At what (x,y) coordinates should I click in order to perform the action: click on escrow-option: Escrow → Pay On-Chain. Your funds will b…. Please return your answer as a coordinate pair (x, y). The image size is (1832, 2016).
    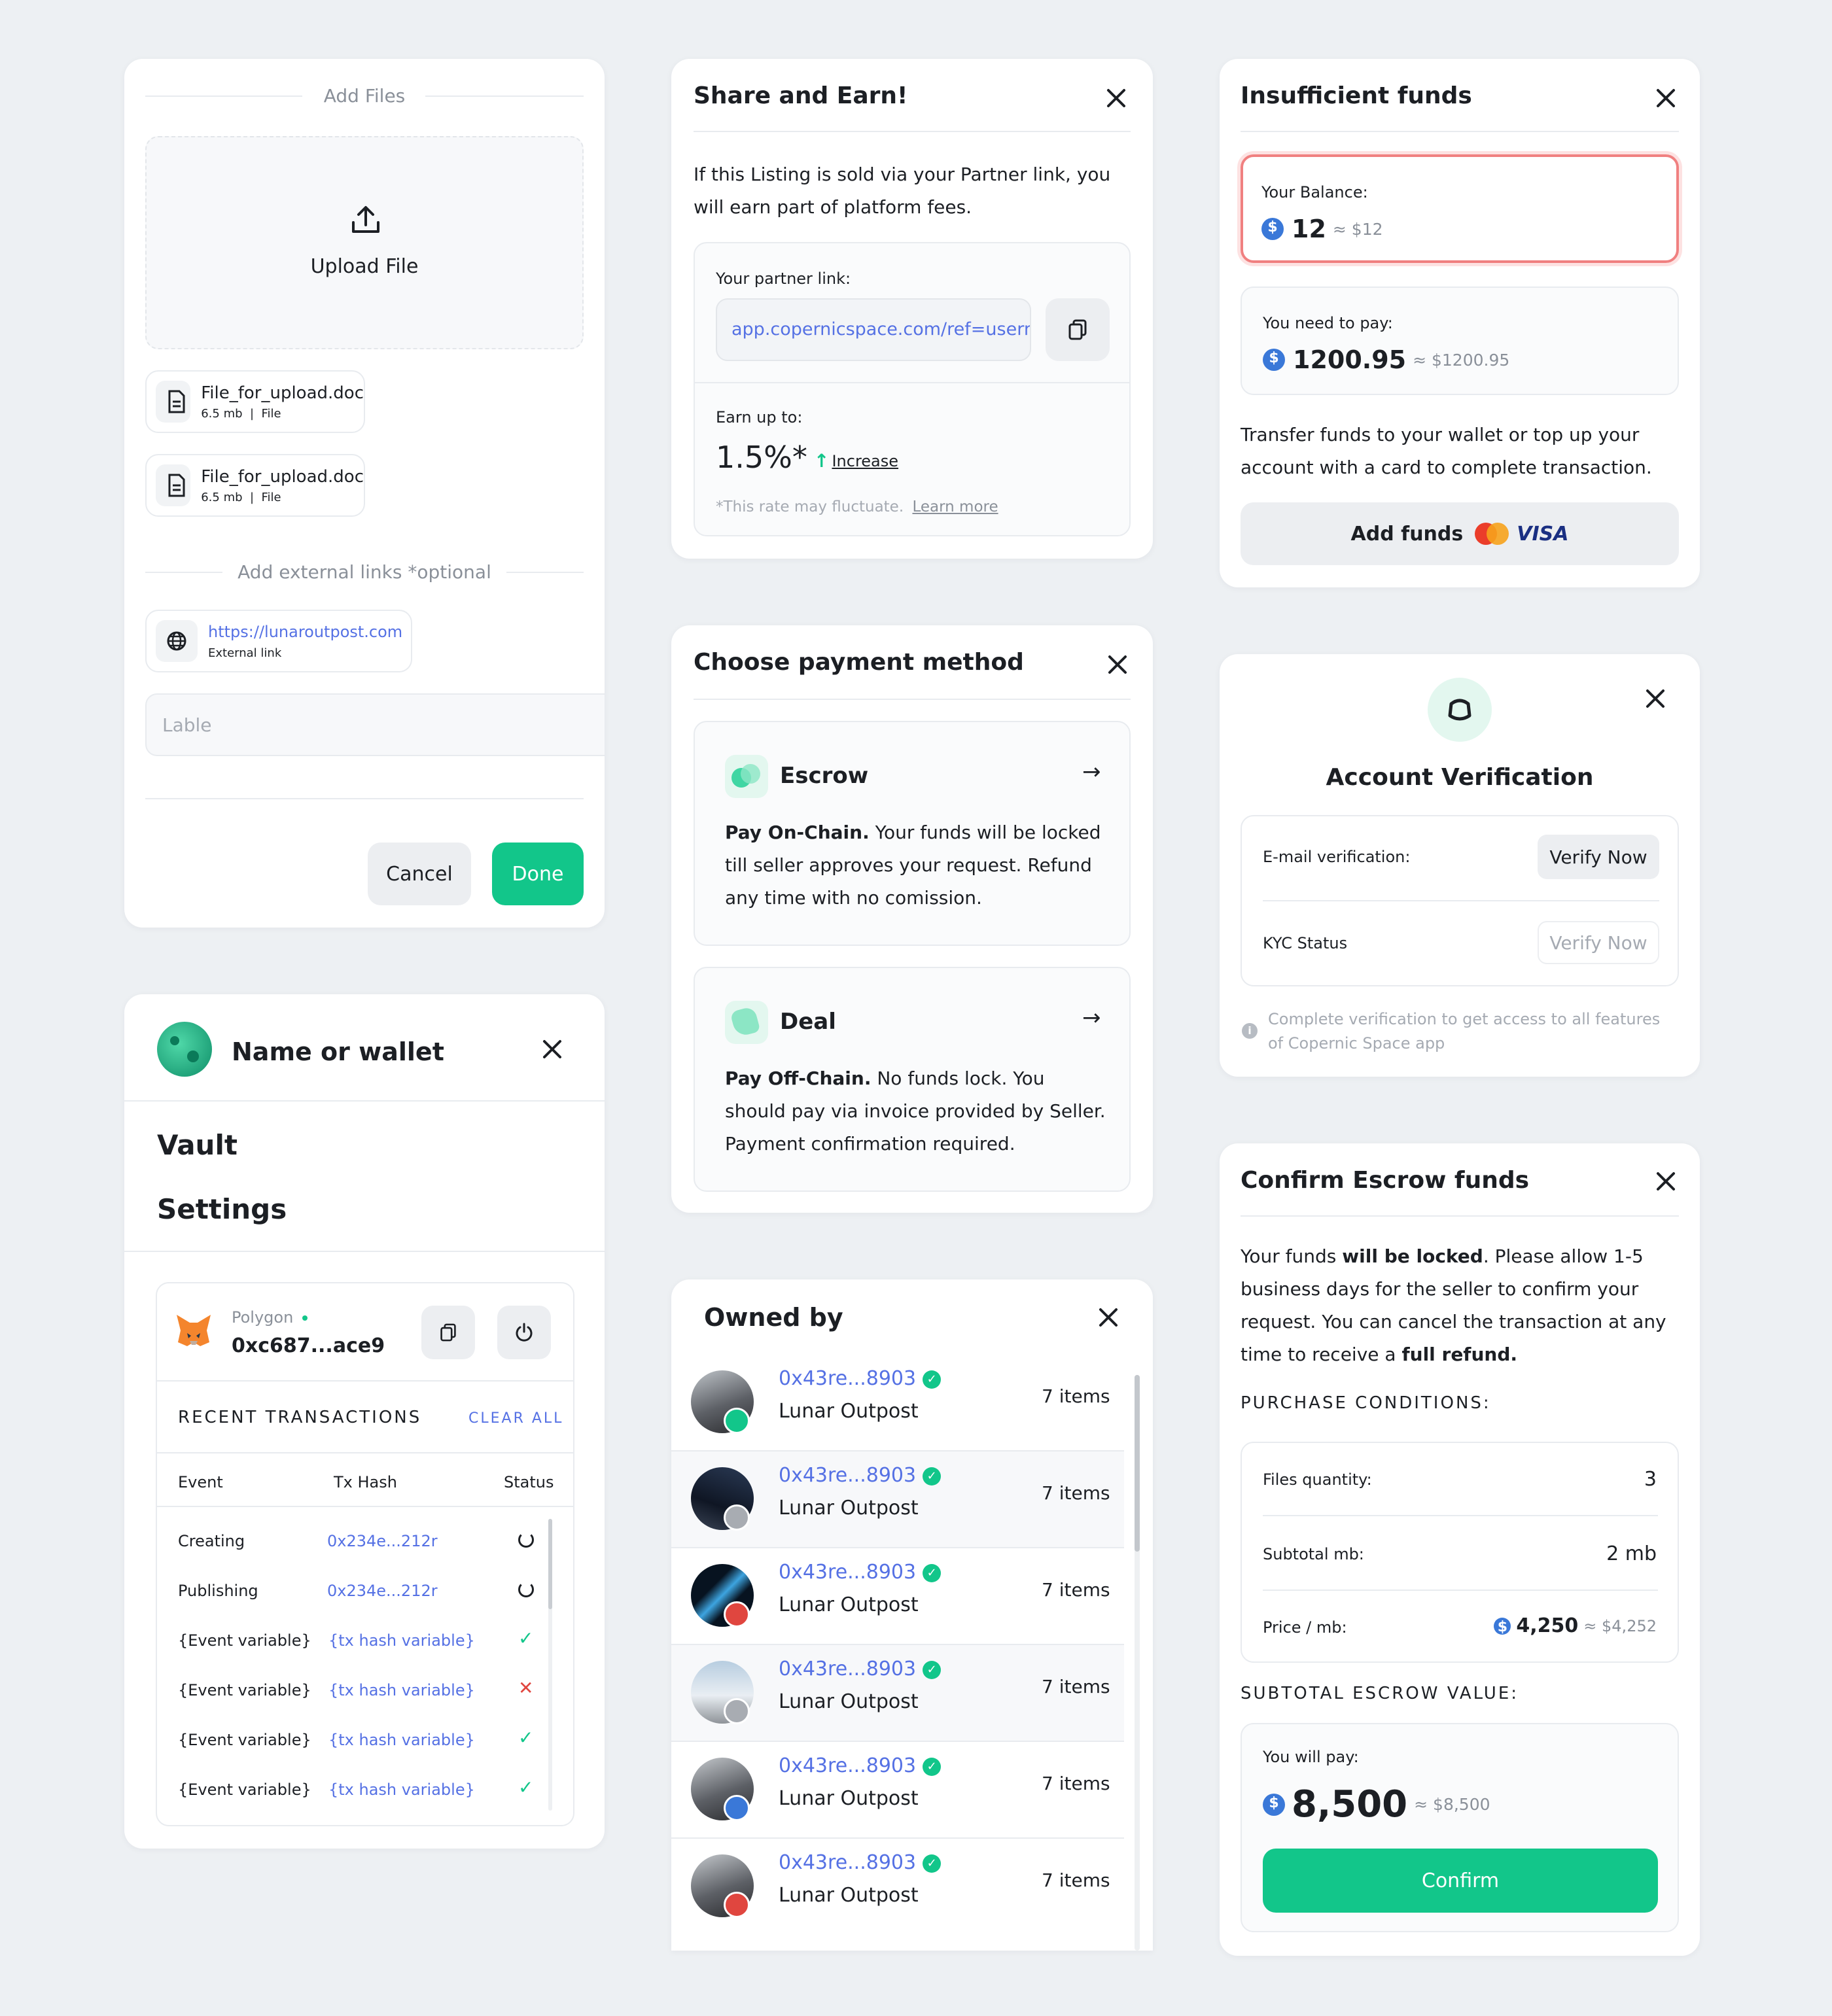
    Looking at the image, I should click on (912, 833).